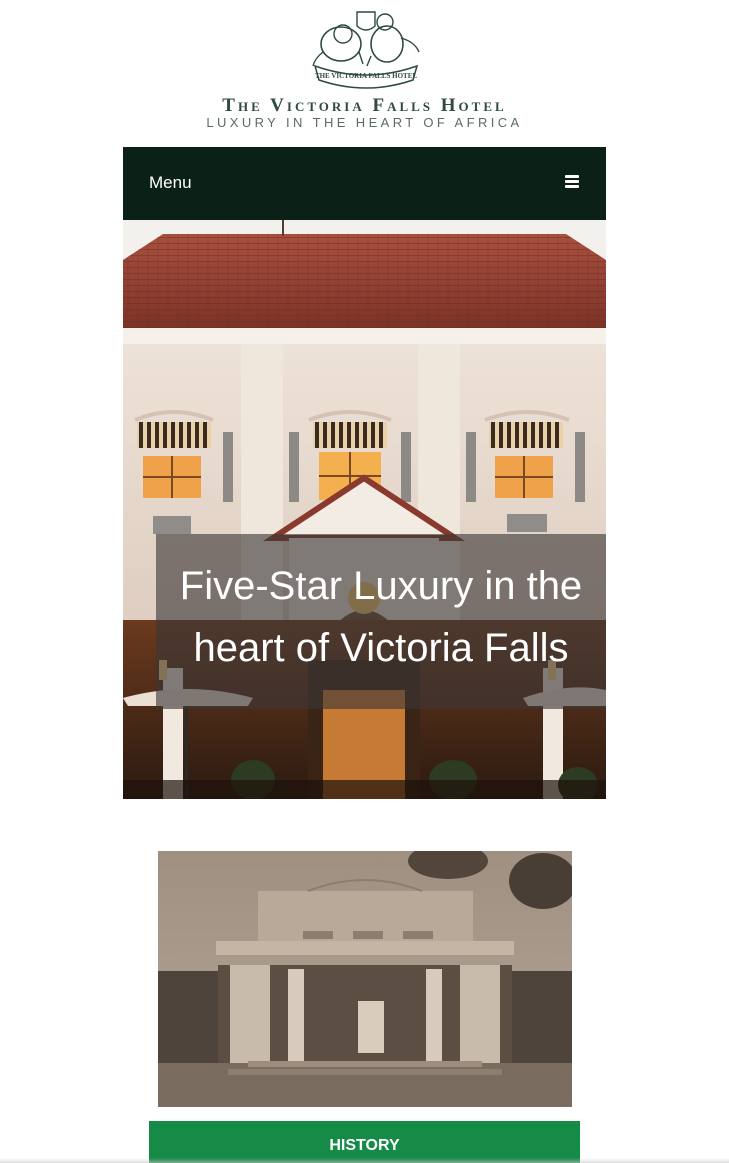  Describe the element at coordinates (381, 586) in the screenshot. I see `hero-caption-line-1: Five-Star Luxury in the` at that location.